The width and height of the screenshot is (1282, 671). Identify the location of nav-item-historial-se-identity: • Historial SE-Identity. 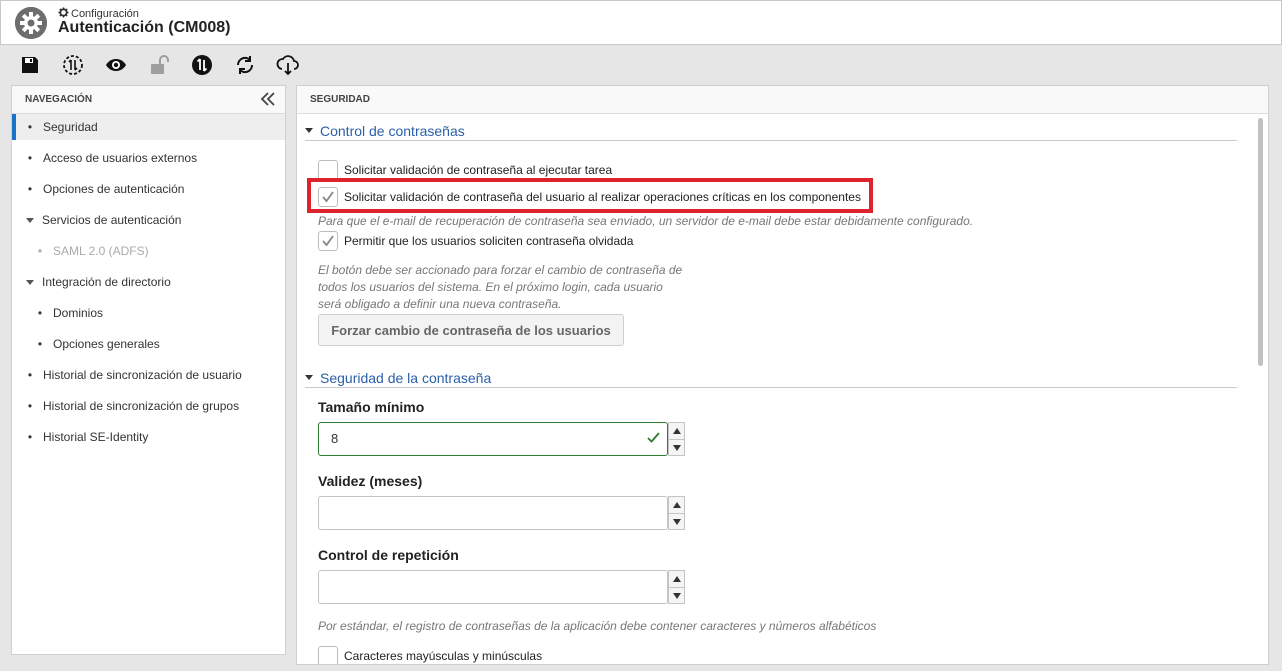
(148, 437).